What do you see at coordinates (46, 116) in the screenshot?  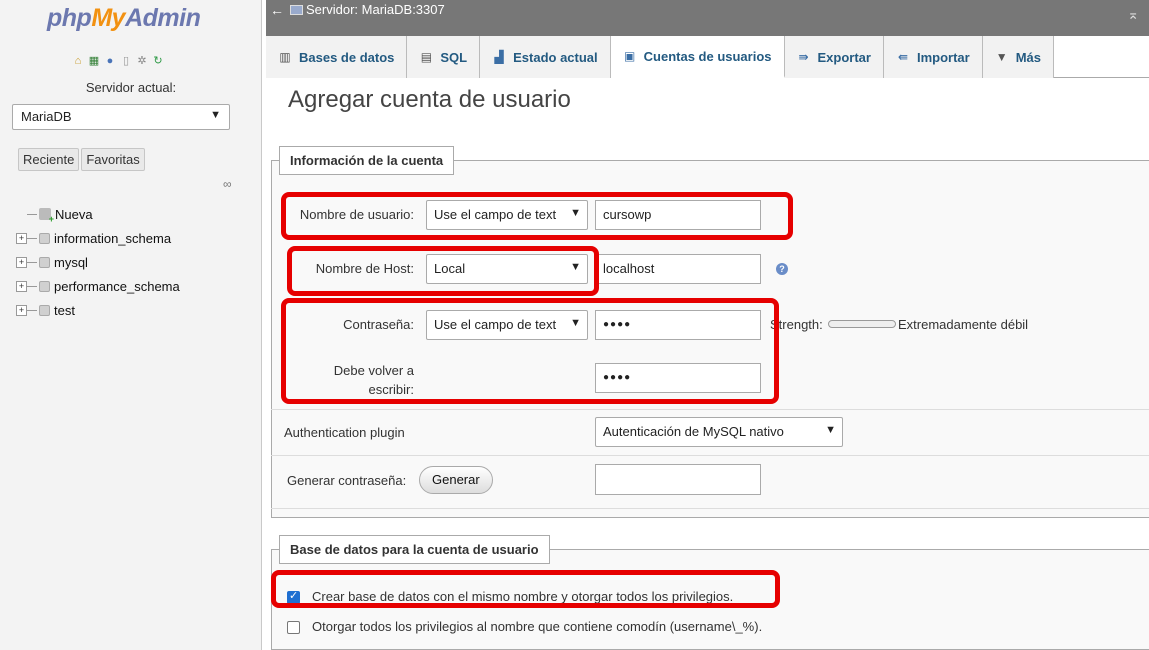 I see `server-select-value: MariaDB` at bounding box center [46, 116].